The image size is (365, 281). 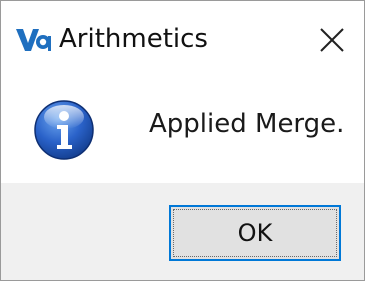 What do you see at coordinates (64, 130) in the screenshot?
I see `info-icon` at bounding box center [64, 130].